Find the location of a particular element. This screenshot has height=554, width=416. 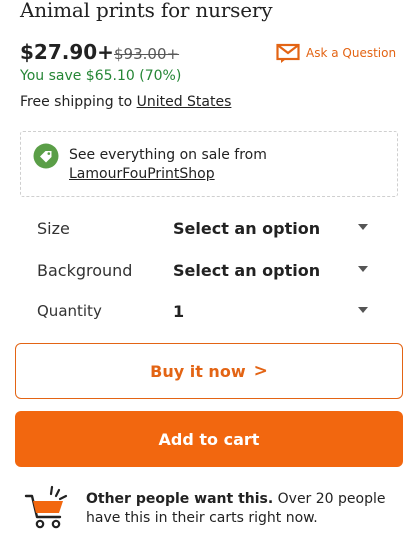

size-select: Size Select an option is located at coordinates (210, 228).